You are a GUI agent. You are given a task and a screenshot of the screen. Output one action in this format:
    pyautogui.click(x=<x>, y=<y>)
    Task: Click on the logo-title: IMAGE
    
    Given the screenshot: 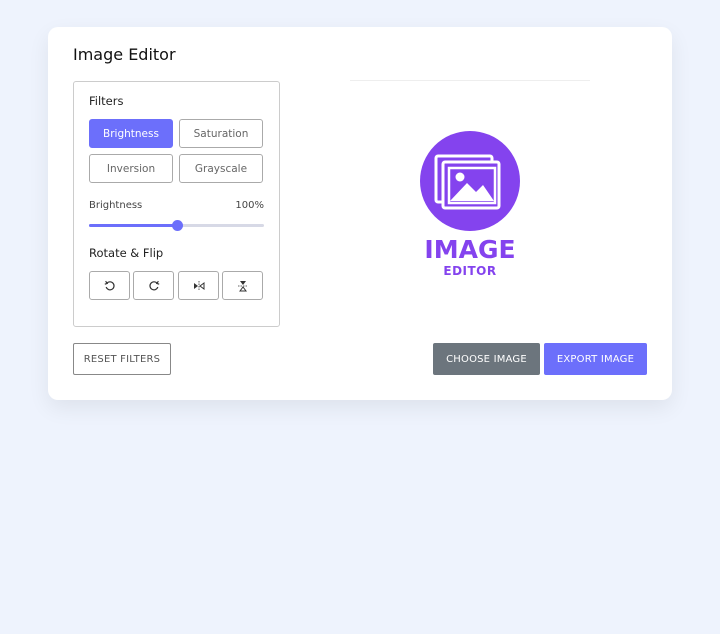 What is the action you would take?
    pyautogui.click(x=470, y=249)
    